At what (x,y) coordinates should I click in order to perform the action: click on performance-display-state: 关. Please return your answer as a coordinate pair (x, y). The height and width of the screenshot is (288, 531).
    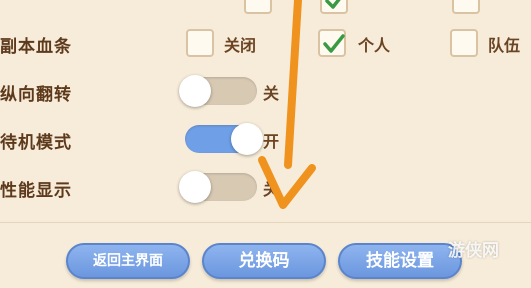
    Looking at the image, I should click on (271, 189).